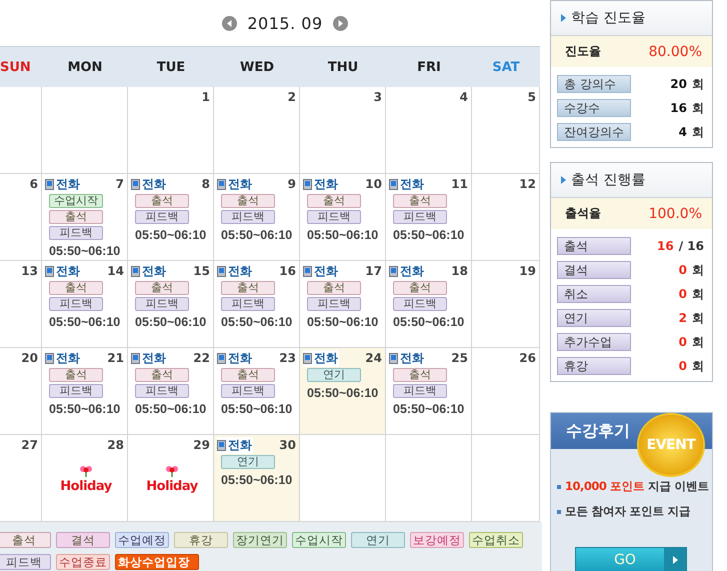  Describe the element at coordinates (257, 66) in the screenshot. I see `weekday-header: WED` at that location.